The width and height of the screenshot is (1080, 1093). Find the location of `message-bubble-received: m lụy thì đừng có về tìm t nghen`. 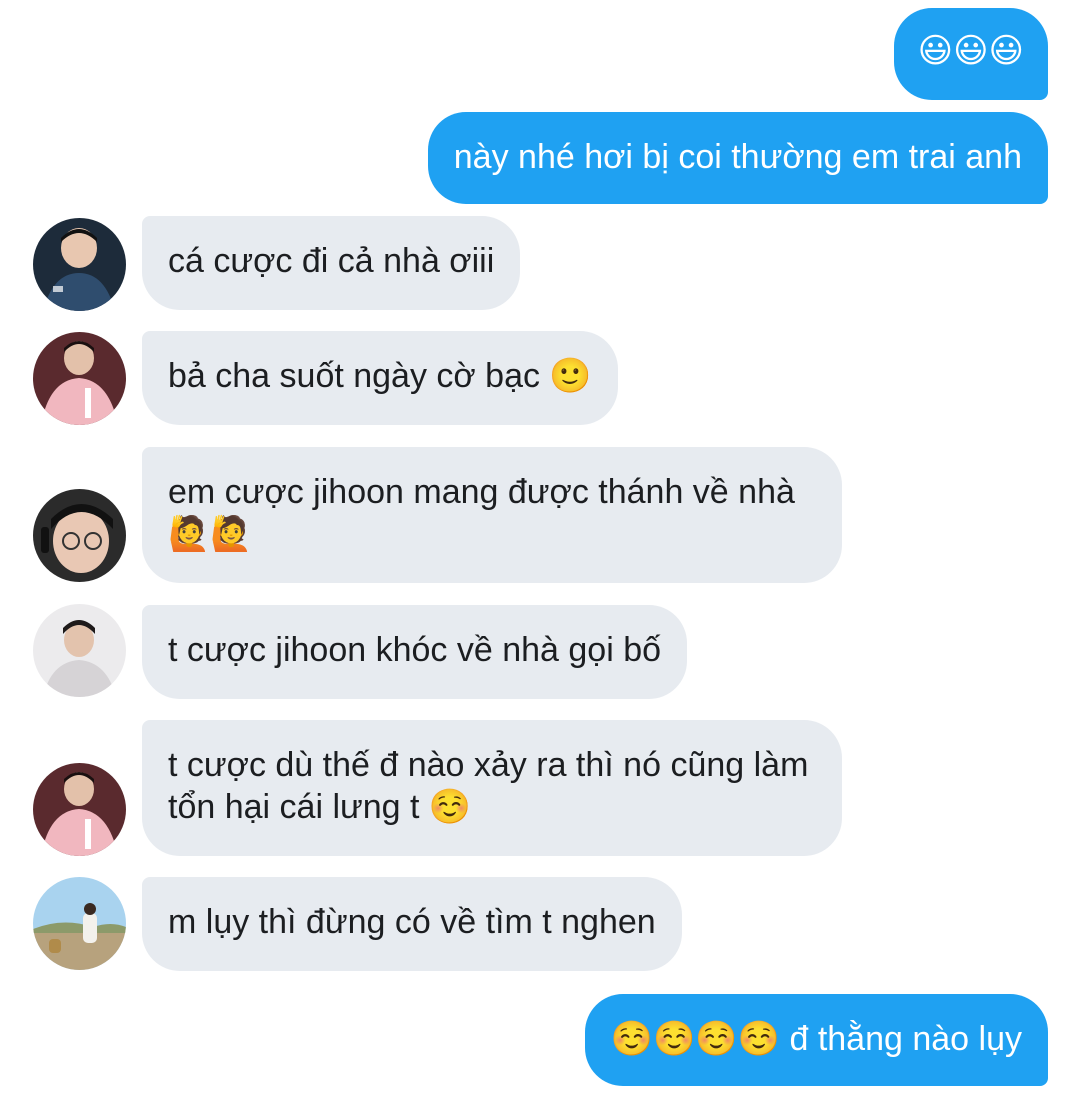

message-bubble-received: m lụy thì đừng có về tìm t nghen is located at coordinates (412, 924).